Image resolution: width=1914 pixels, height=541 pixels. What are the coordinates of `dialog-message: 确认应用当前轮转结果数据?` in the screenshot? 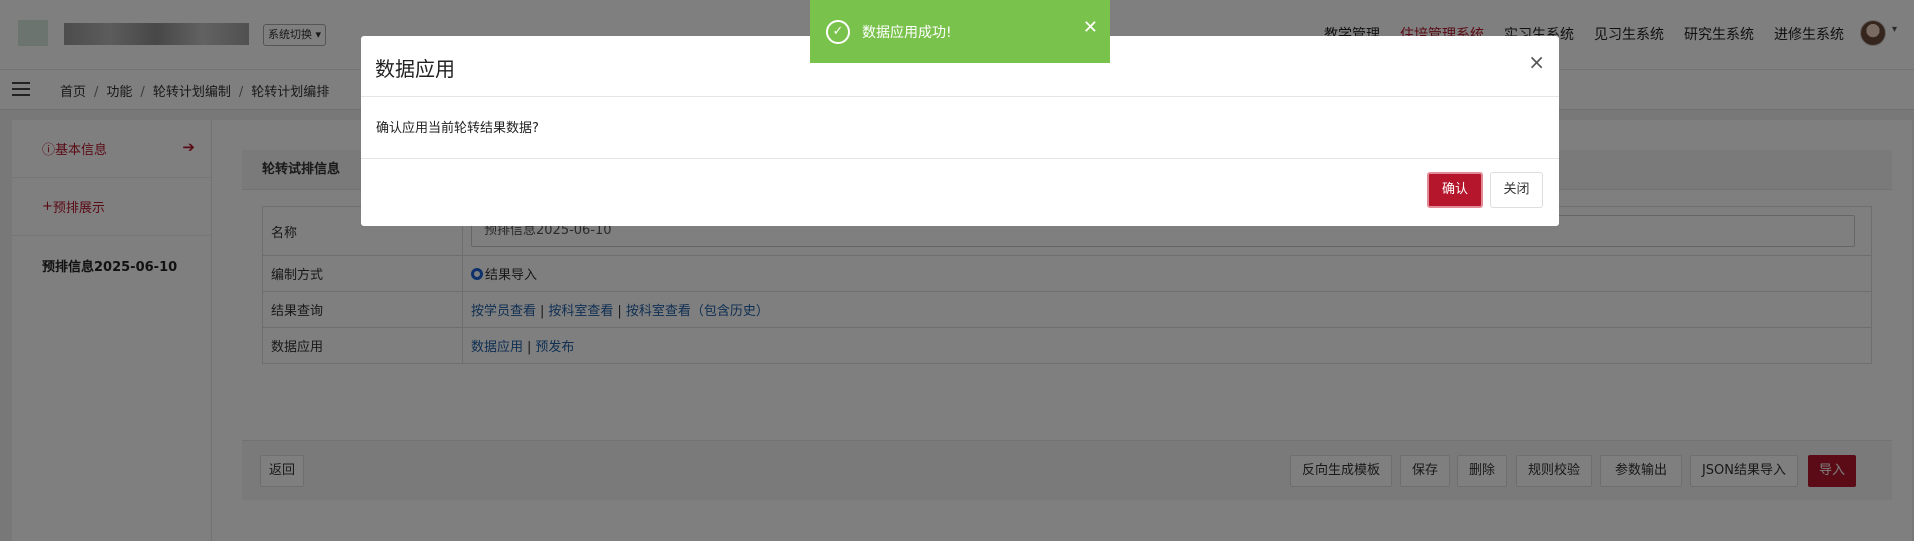 It's located at (960, 128).